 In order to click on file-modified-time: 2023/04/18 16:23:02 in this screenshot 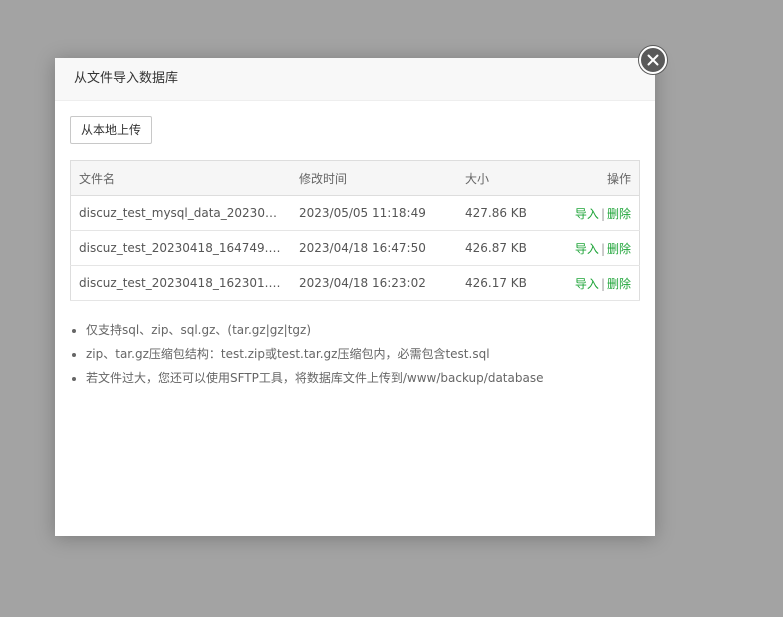, I will do `click(362, 283)`.